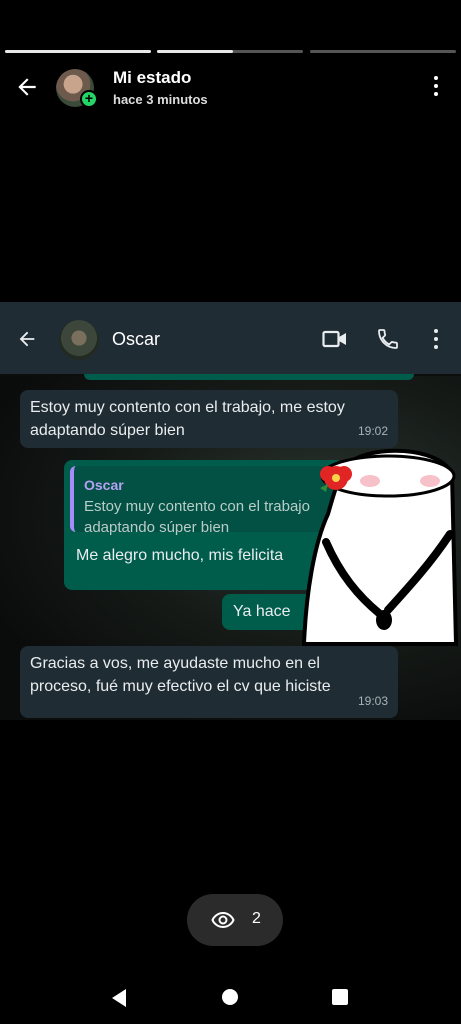 The width and height of the screenshot is (461, 1024). I want to click on status-timestamp: hace 3 minutos, so click(160, 99).